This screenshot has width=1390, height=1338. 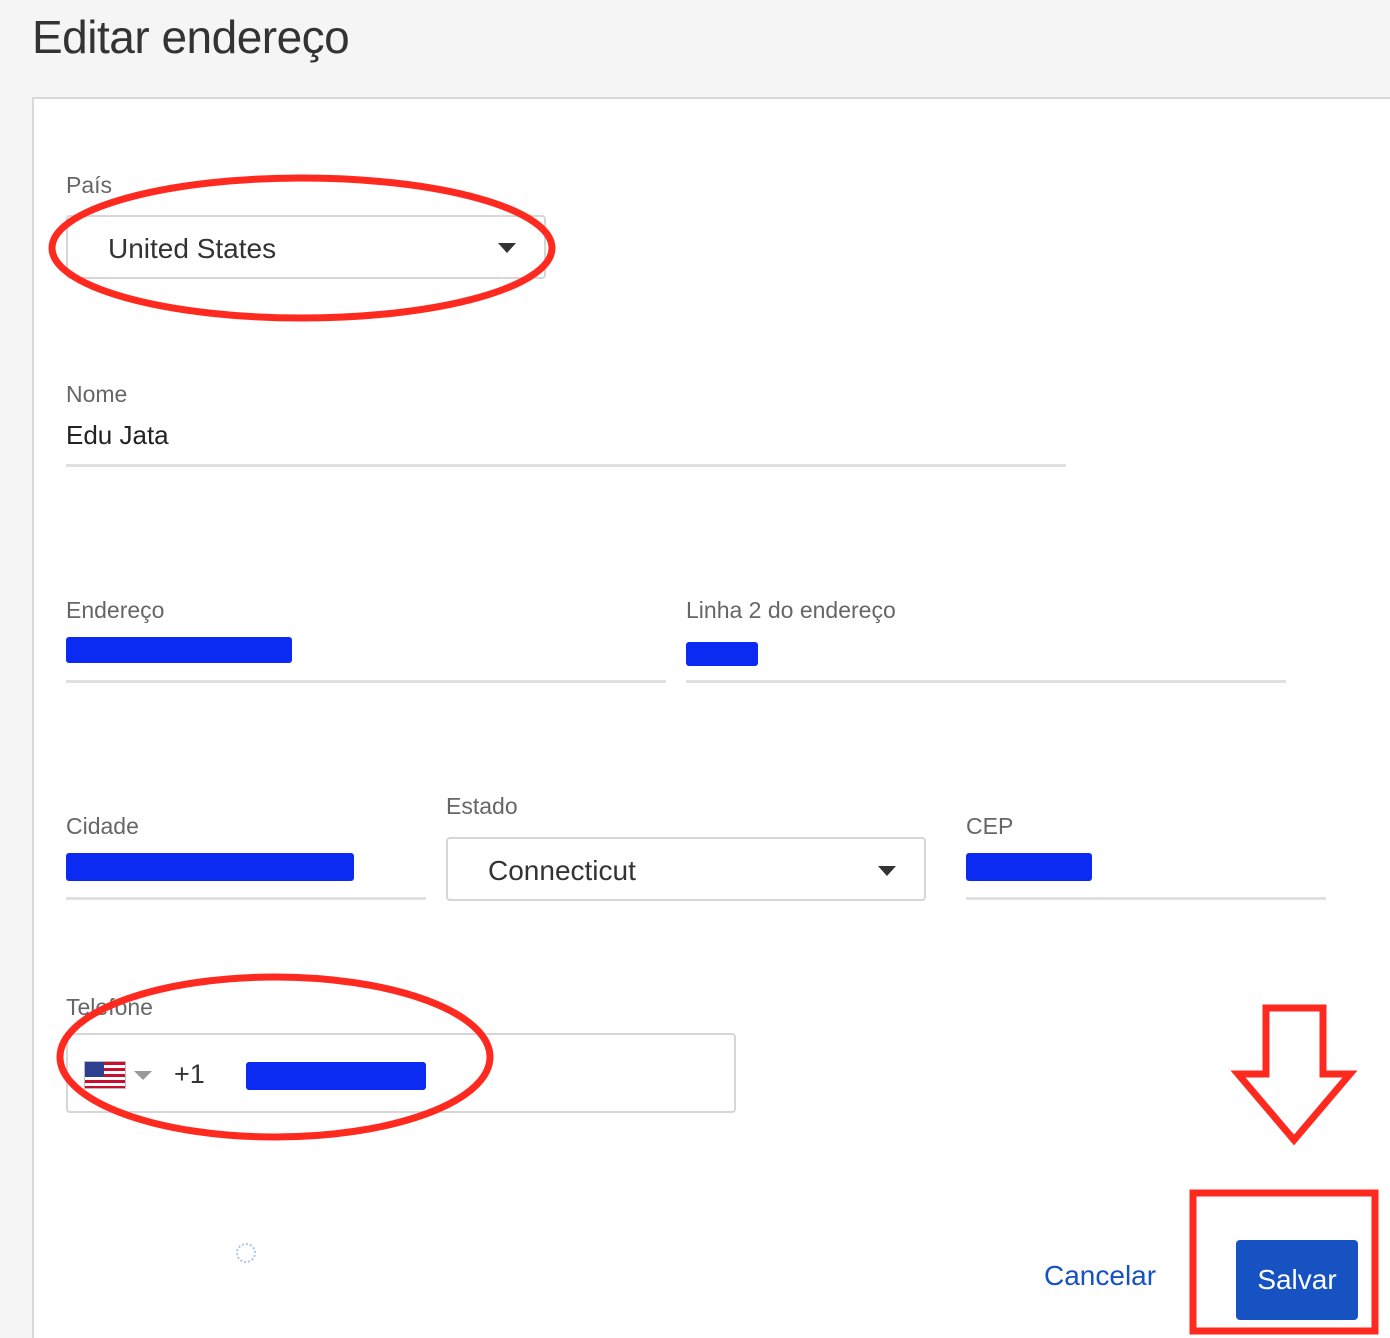 What do you see at coordinates (117, 435) in the screenshot?
I see `name-input: Edu Jata` at bounding box center [117, 435].